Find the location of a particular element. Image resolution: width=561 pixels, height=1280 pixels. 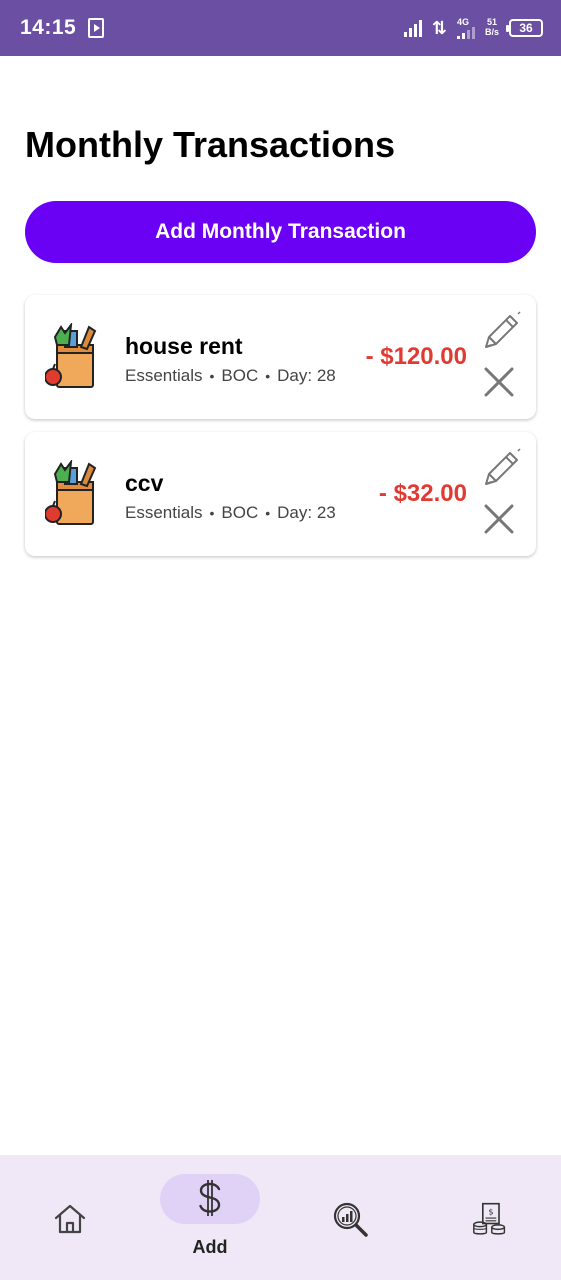

nav-analytics is located at coordinates (350, 1217).